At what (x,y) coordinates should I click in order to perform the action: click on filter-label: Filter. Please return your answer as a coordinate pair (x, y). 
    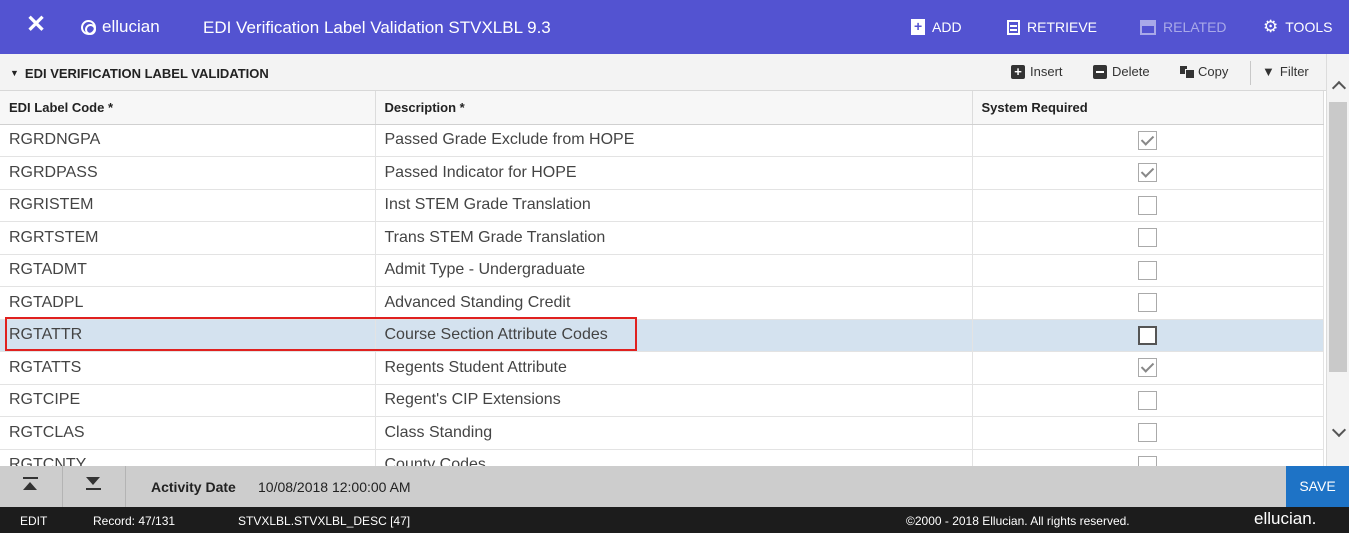
    Looking at the image, I should click on (1294, 71).